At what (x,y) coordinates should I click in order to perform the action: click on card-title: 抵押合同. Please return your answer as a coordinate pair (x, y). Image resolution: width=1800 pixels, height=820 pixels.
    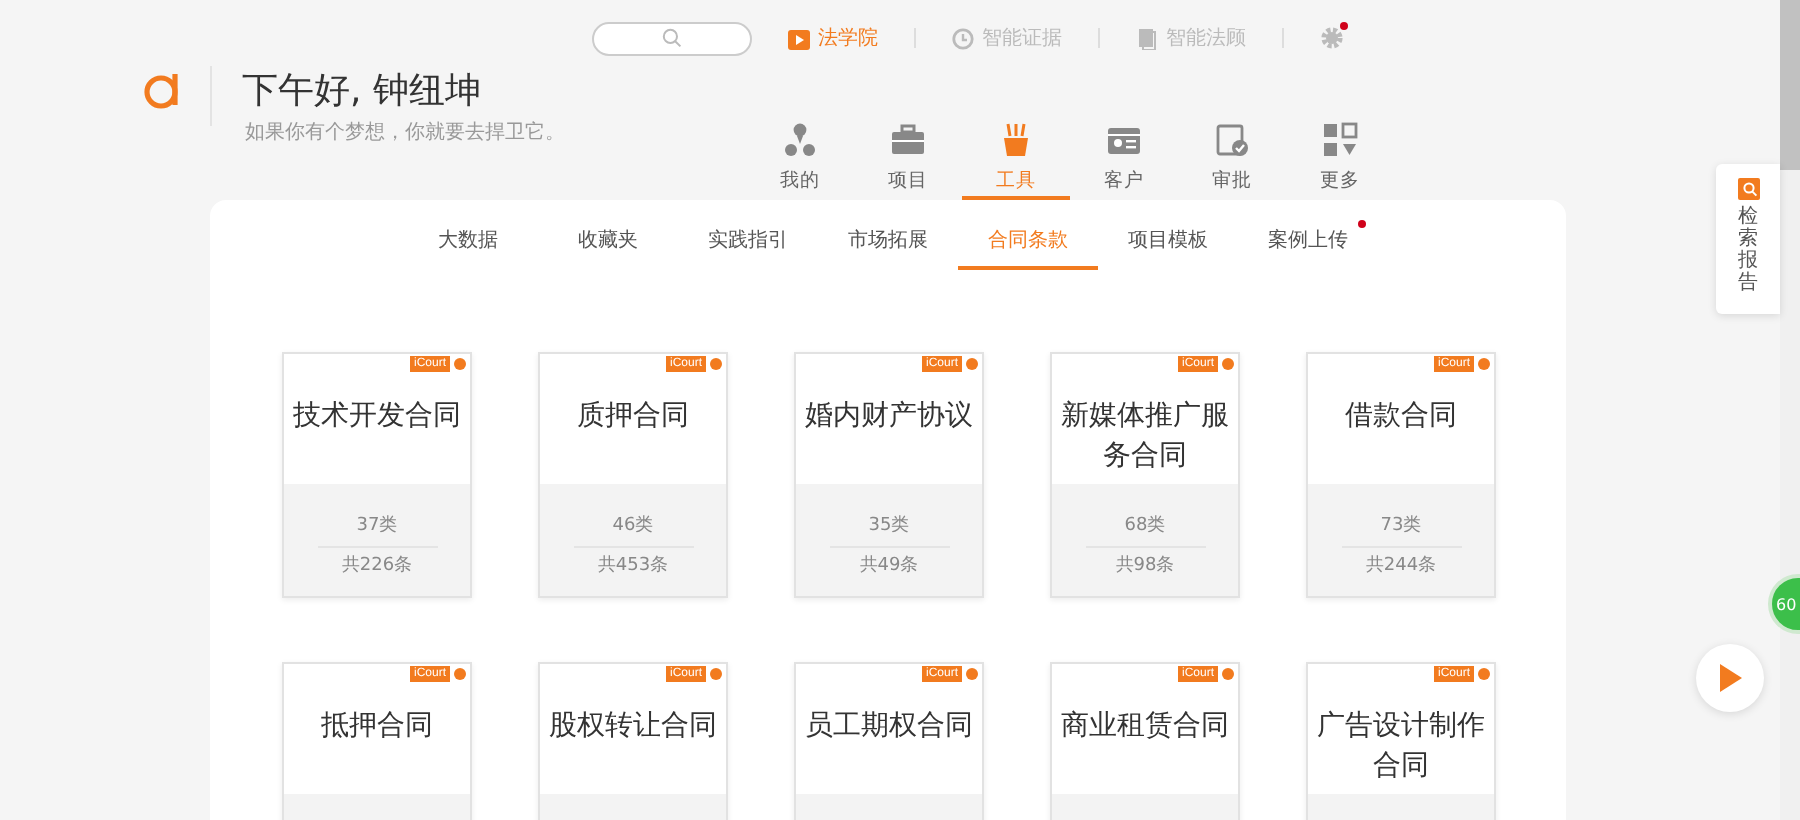
    Looking at the image, I should click on (377, 727).